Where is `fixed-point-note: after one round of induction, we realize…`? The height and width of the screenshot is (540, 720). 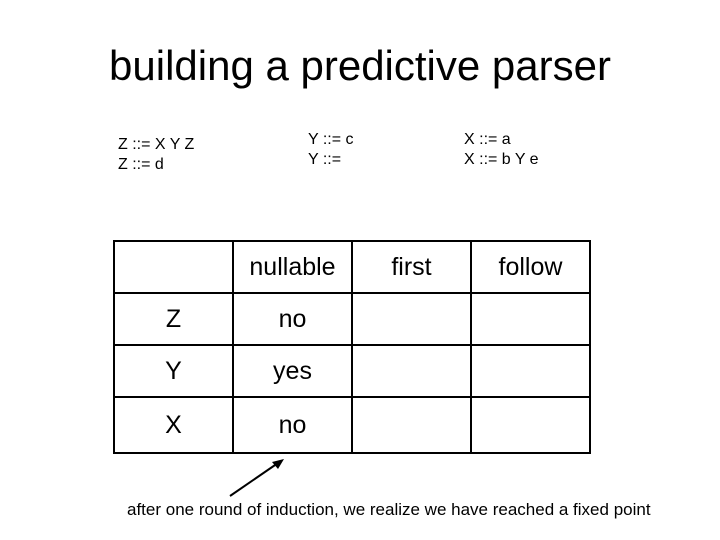
fixed-point-note: after one round of induction, we realize… is located at coordinates (389, 509).